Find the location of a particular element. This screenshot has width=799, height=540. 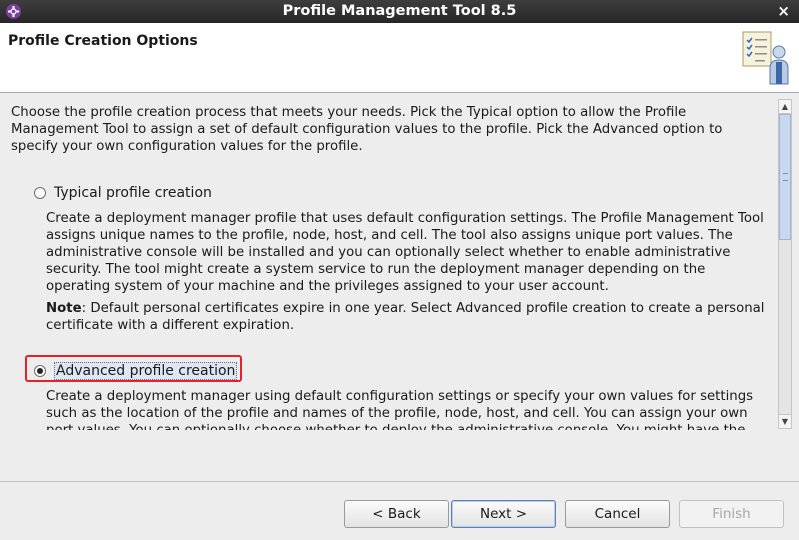

checklist-user-icon is located at coordinates (765, 58).